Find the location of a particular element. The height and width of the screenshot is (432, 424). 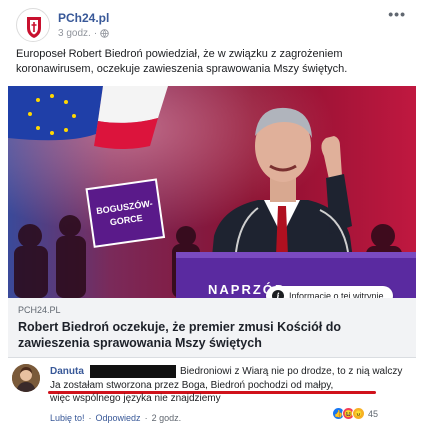

avatar-photo is located at coordinates (26, 378).